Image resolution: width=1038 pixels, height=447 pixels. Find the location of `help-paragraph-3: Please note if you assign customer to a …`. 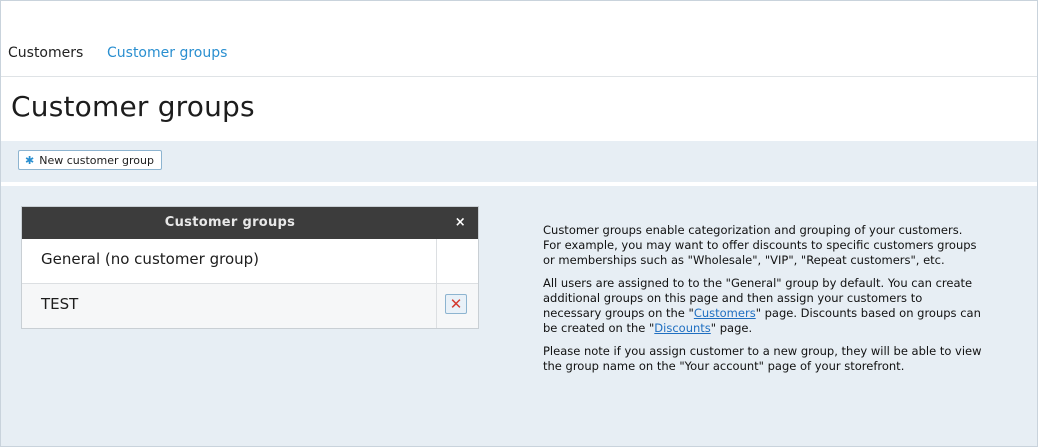

help-paragraph-3: Please note if you assign customer to a … is located at coordinates (762, 358).